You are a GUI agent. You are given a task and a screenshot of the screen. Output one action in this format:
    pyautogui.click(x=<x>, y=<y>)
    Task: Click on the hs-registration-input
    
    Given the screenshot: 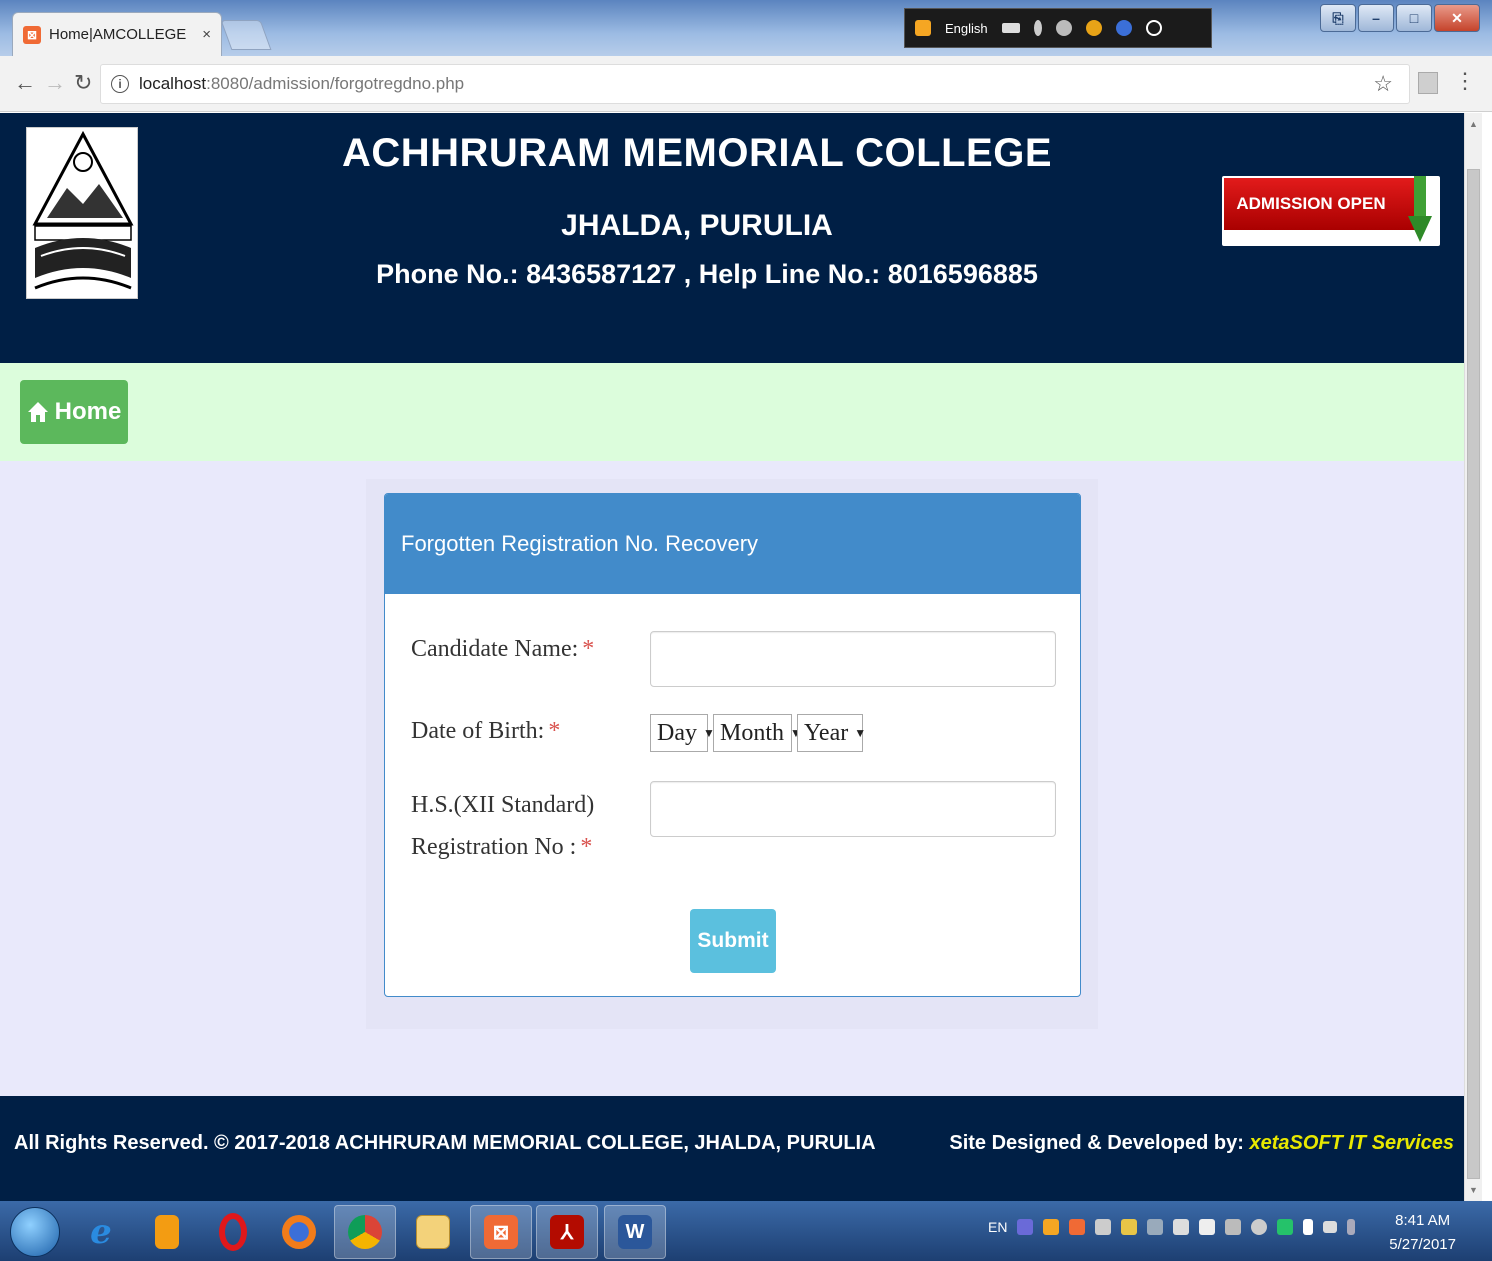 What is the action you would take?
    pyautogui.click(x=853, y=809)
    